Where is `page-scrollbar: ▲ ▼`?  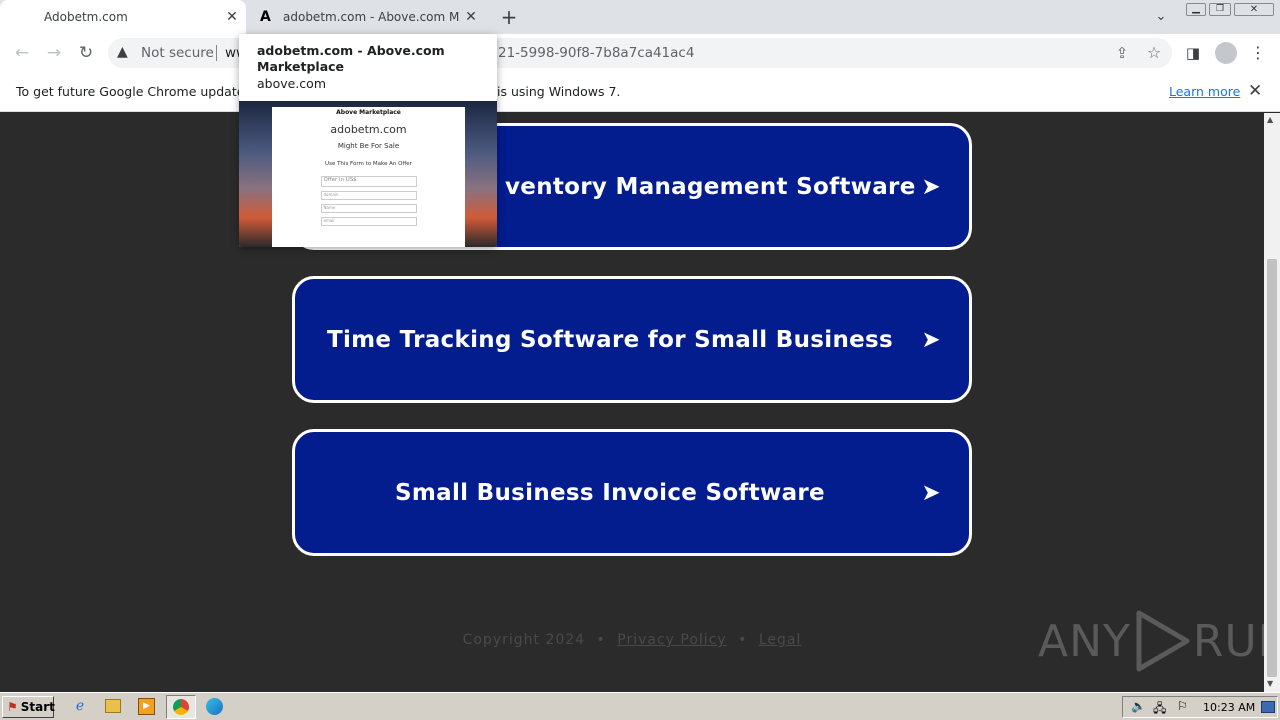
page-scrollbar: ▲ ▼ is located at coordinates (1272, 402).